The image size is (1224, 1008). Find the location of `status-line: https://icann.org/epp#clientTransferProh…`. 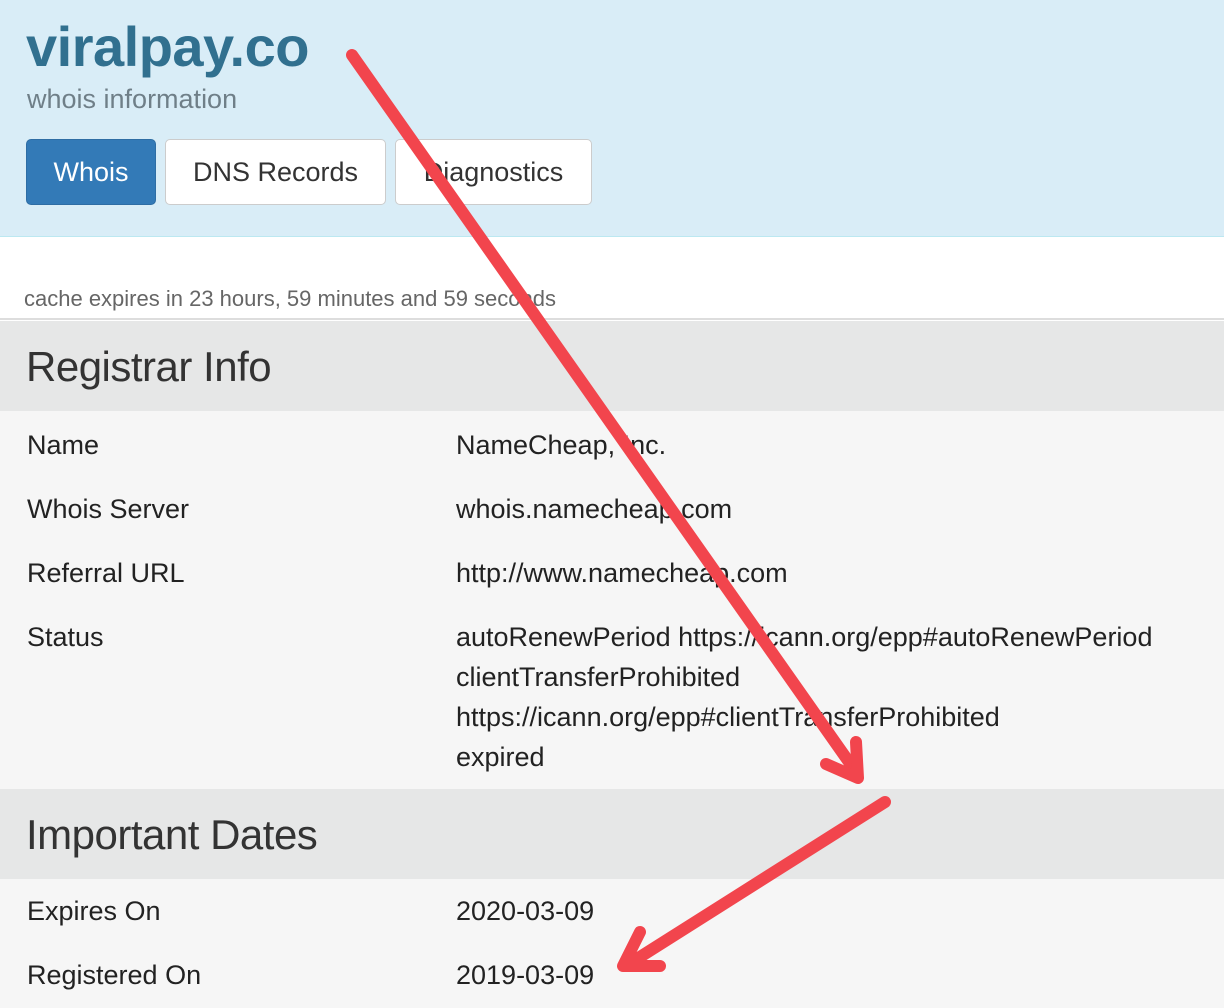

status-line: https://icann.org/epp#clientTransferProh… is located at coordinates (728, 717).